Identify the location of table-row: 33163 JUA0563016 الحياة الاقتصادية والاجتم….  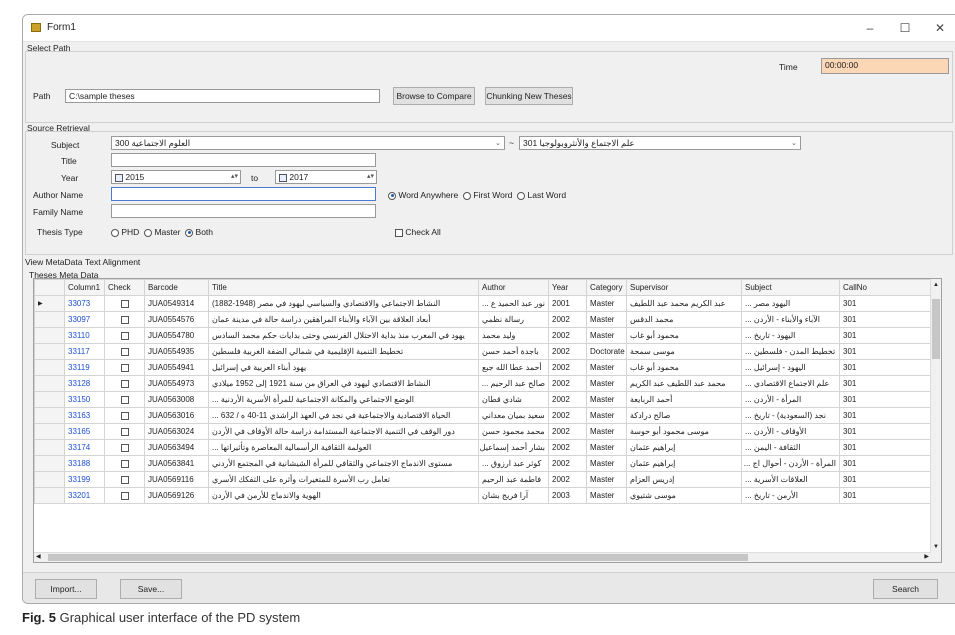
(487, 415).